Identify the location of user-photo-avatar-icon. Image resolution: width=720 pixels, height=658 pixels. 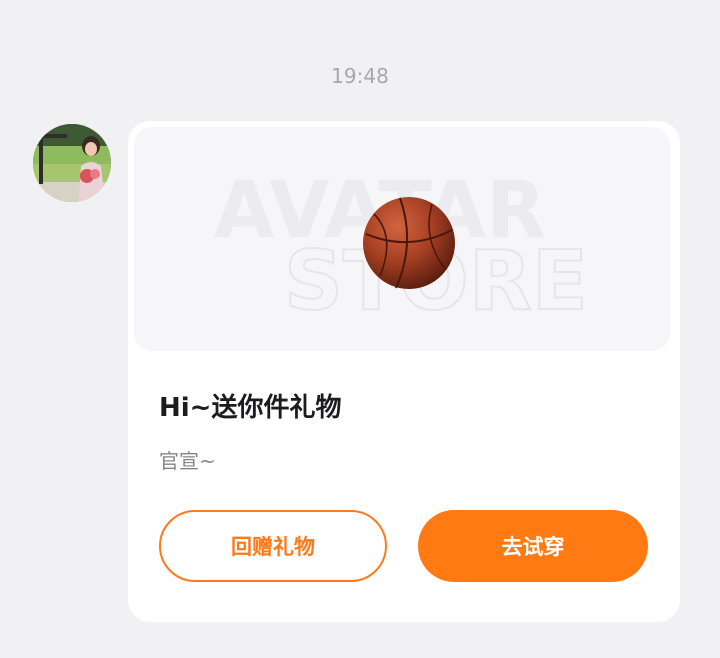
(72, 163).